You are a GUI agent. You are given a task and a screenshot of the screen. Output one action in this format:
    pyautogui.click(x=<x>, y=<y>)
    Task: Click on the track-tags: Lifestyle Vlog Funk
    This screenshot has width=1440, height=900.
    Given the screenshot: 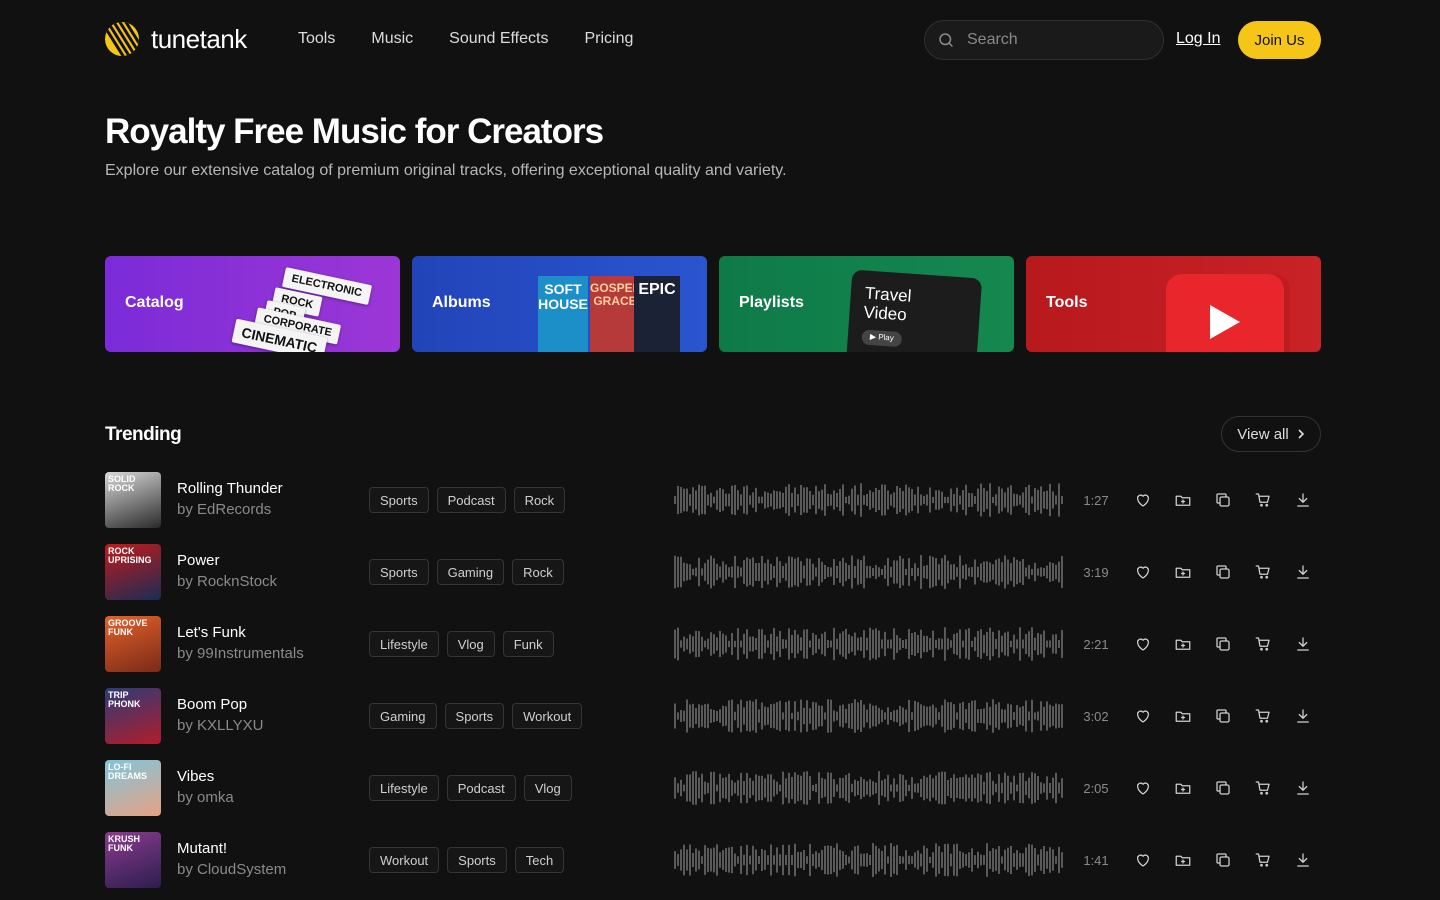 What is the action you would take?
    pyautogui.click(x=461, y=644)
    